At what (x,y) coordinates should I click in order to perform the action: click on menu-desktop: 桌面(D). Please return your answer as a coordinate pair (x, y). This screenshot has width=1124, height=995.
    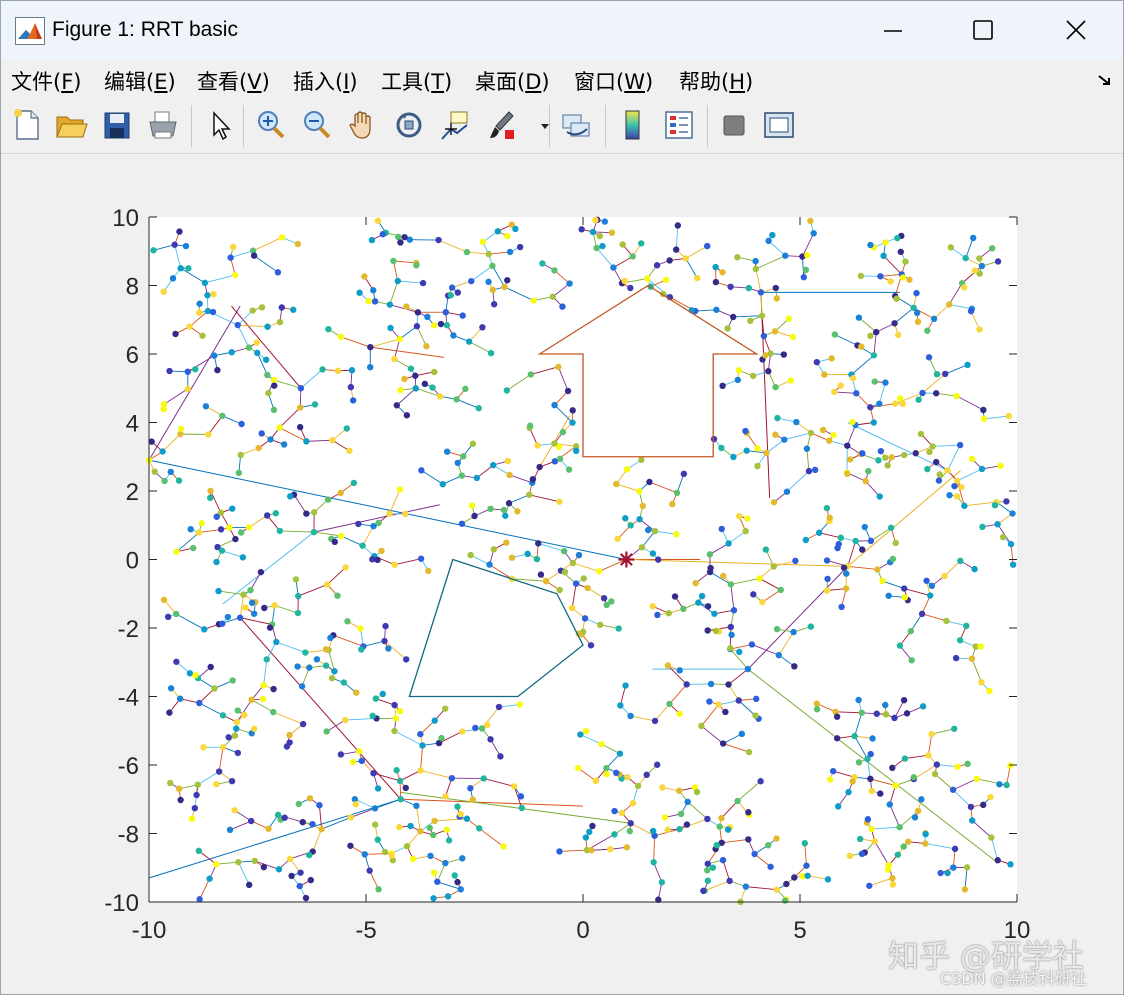
    Looking at the image, I should click on (512, 81).